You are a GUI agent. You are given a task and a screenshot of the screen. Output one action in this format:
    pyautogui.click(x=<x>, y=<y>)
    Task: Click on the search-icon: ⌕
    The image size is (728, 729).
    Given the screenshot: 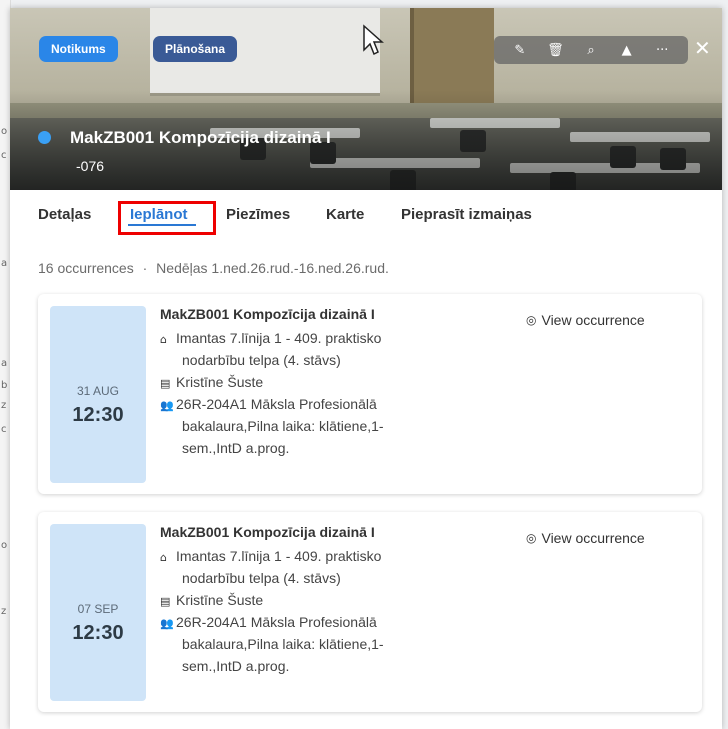 What is the action you would take?
    pyautogui.click(x=591, y=50)
    